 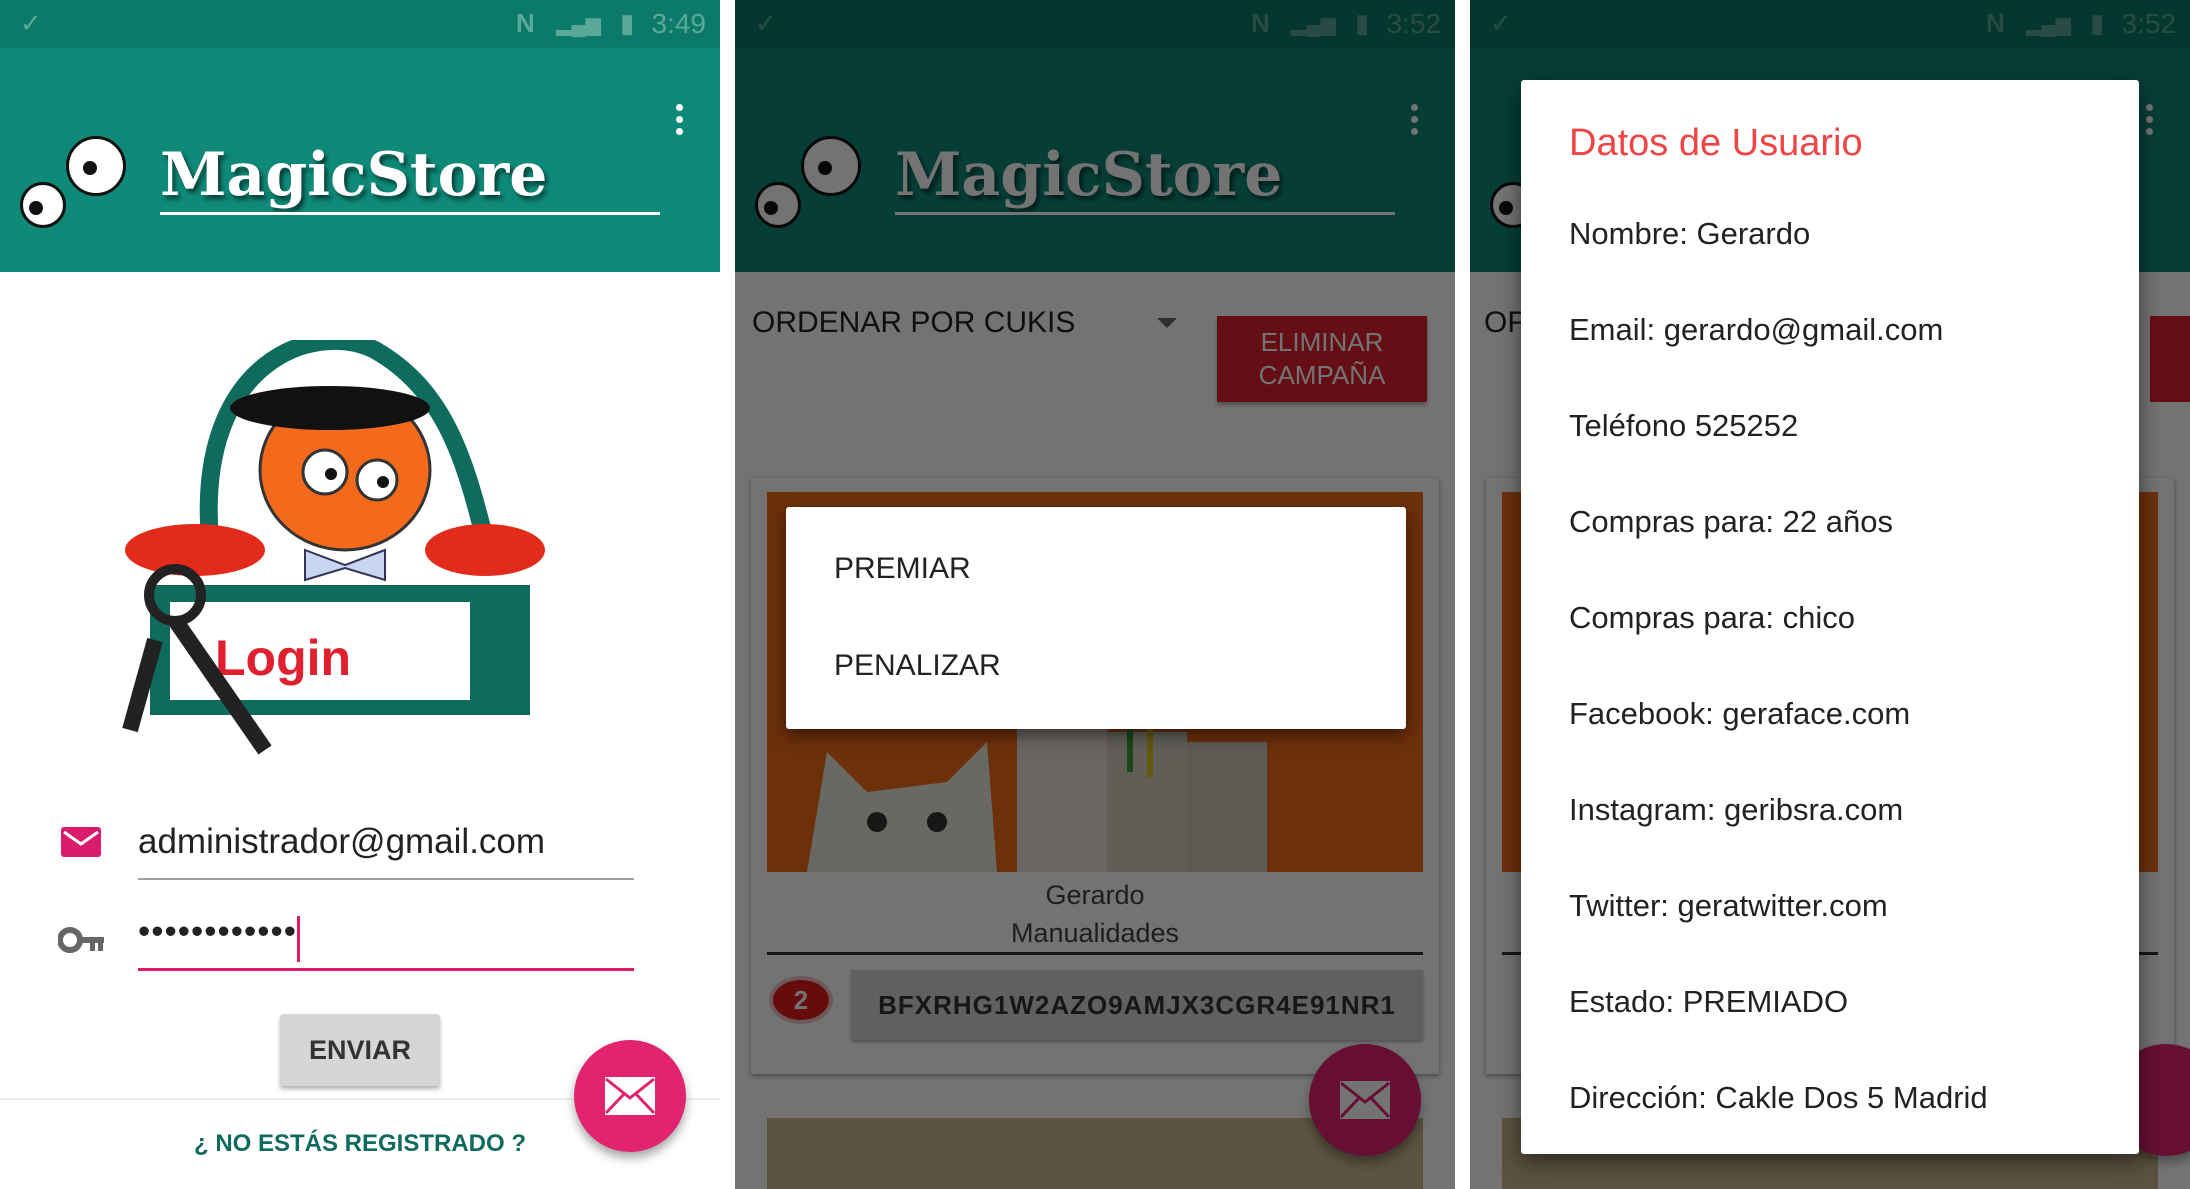 What do you see at coordinates (917, 666) in the screenshot?
I see `menu-item-penalizar: PENALIZAR` at bounding box center [917, 666].